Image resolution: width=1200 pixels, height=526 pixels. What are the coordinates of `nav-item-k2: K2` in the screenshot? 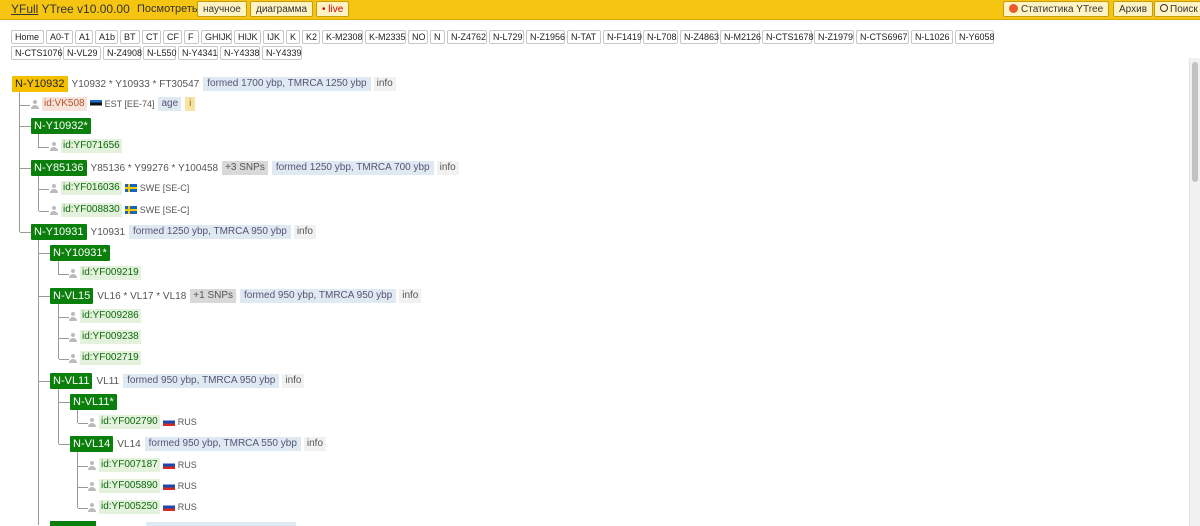 It's located at (311, 37).